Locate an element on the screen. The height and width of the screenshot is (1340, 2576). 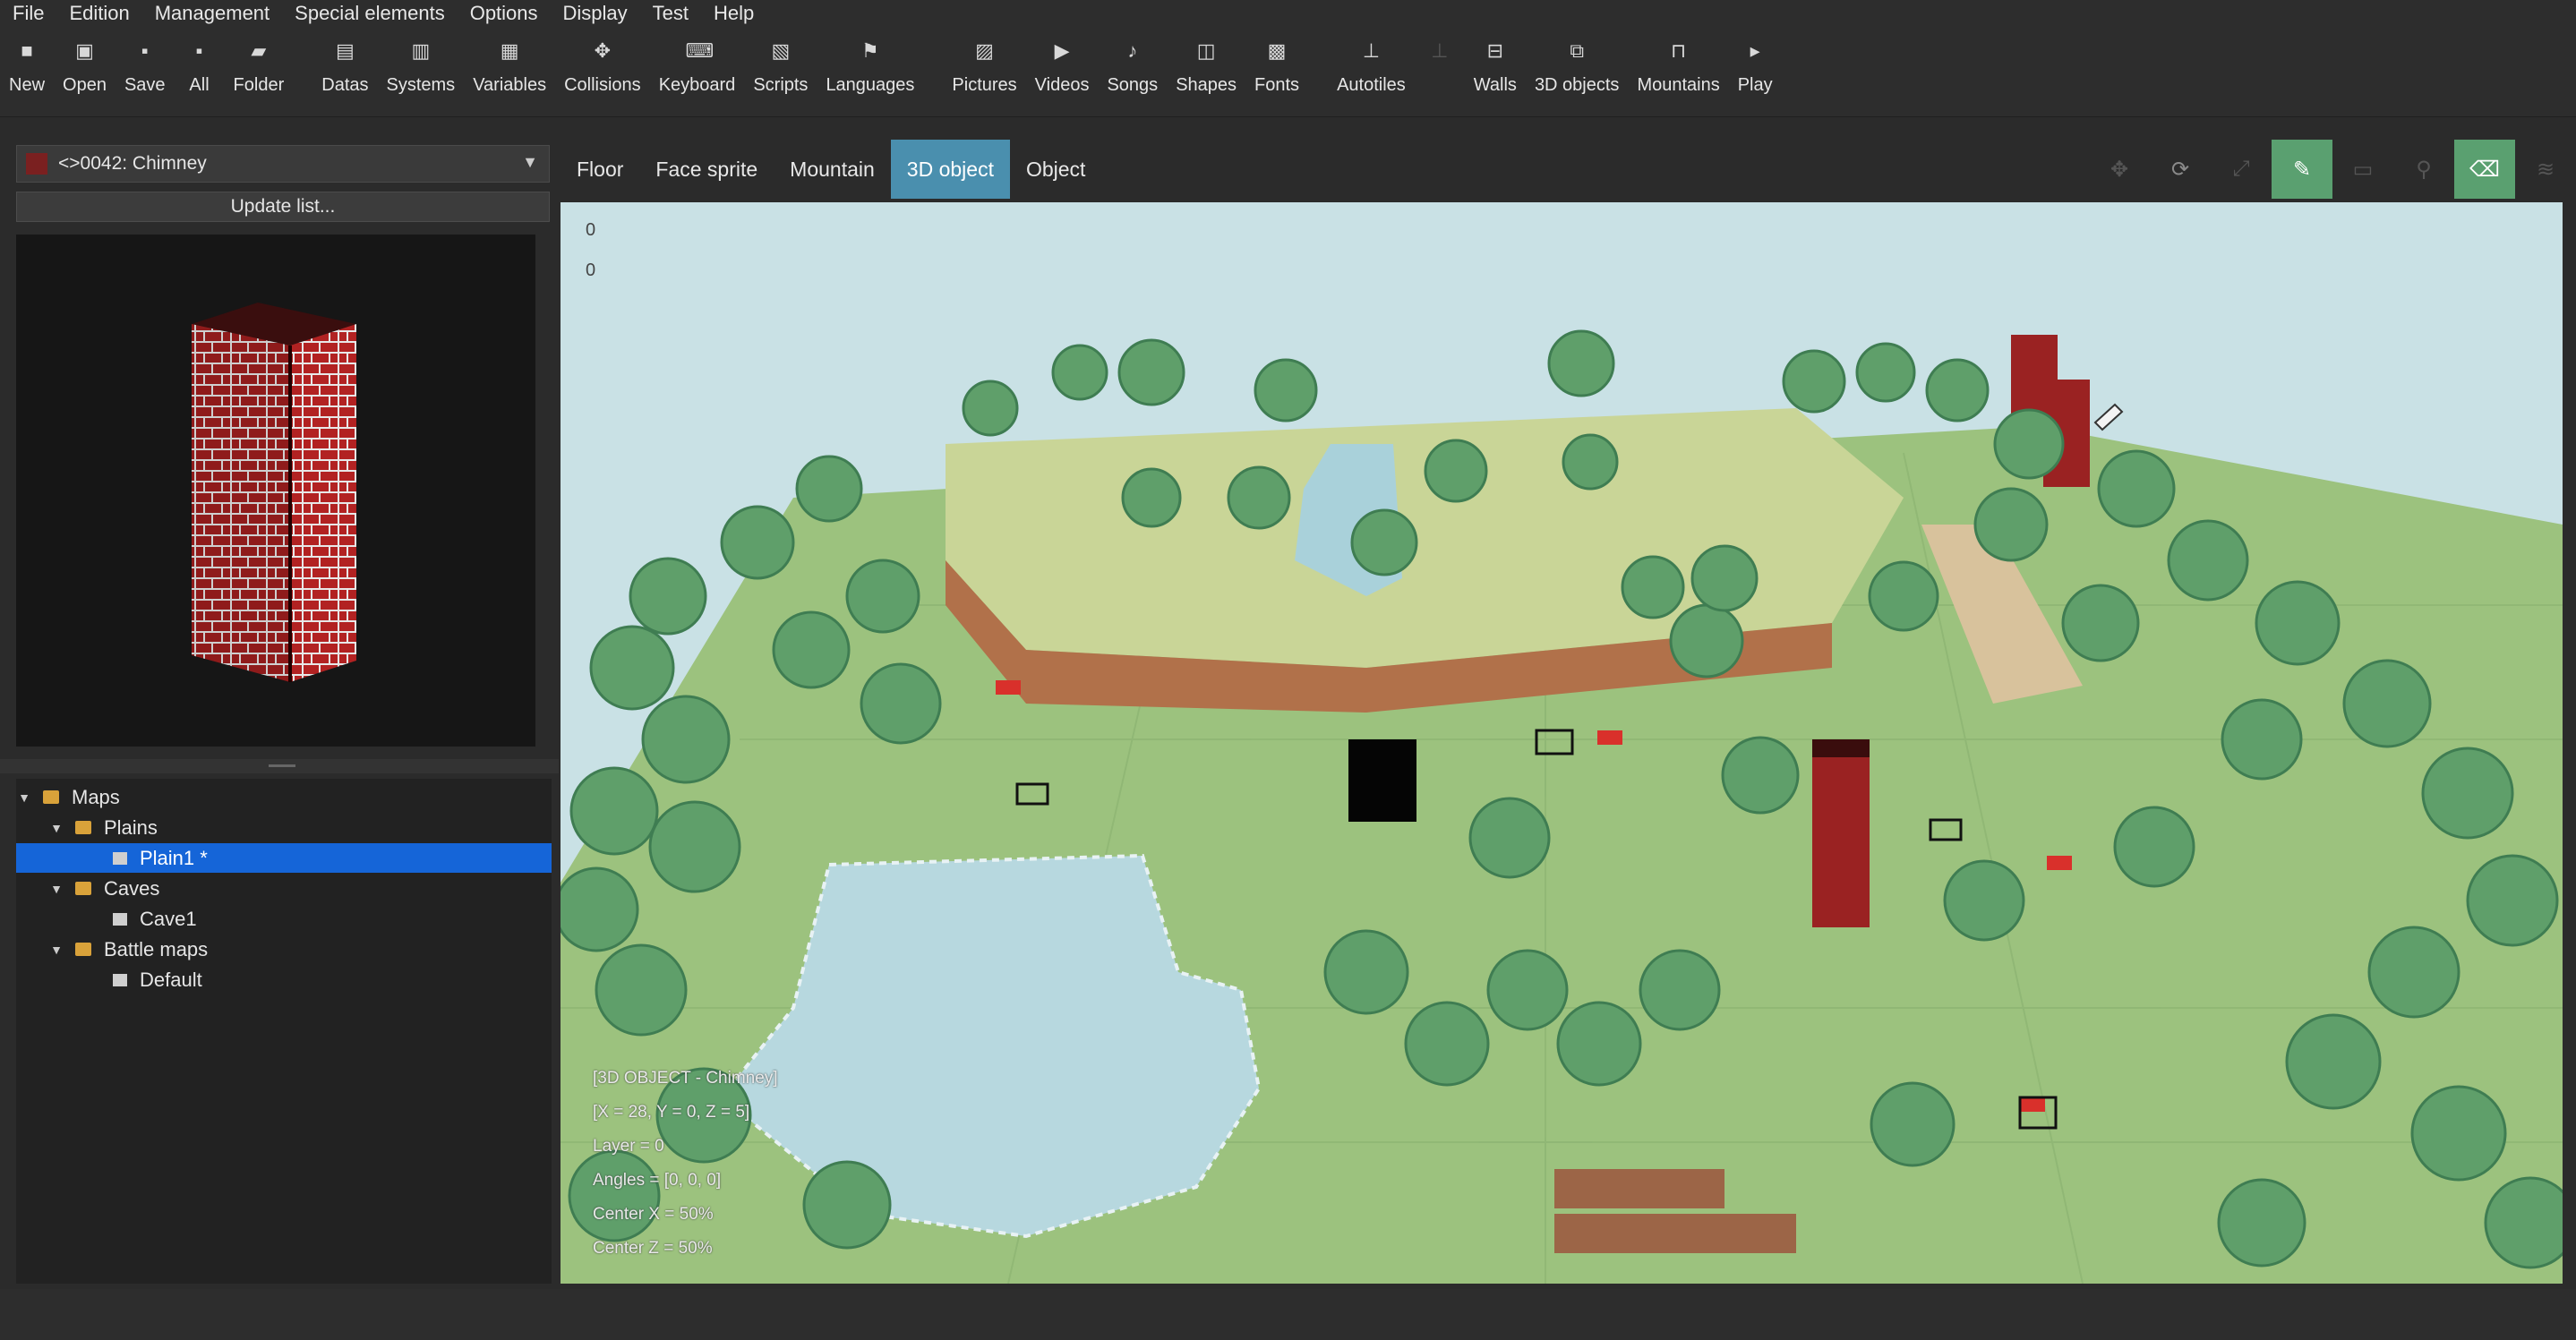
walls-button: ⊟ Walls is located at coordinates (1495, 61).